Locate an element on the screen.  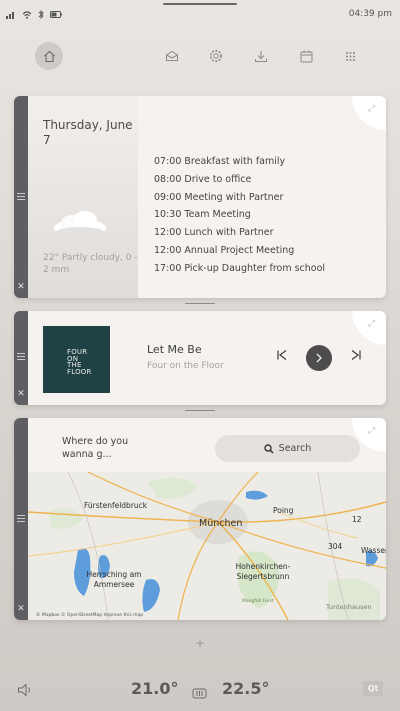
mail-icon is located at coordinates (172, 55).